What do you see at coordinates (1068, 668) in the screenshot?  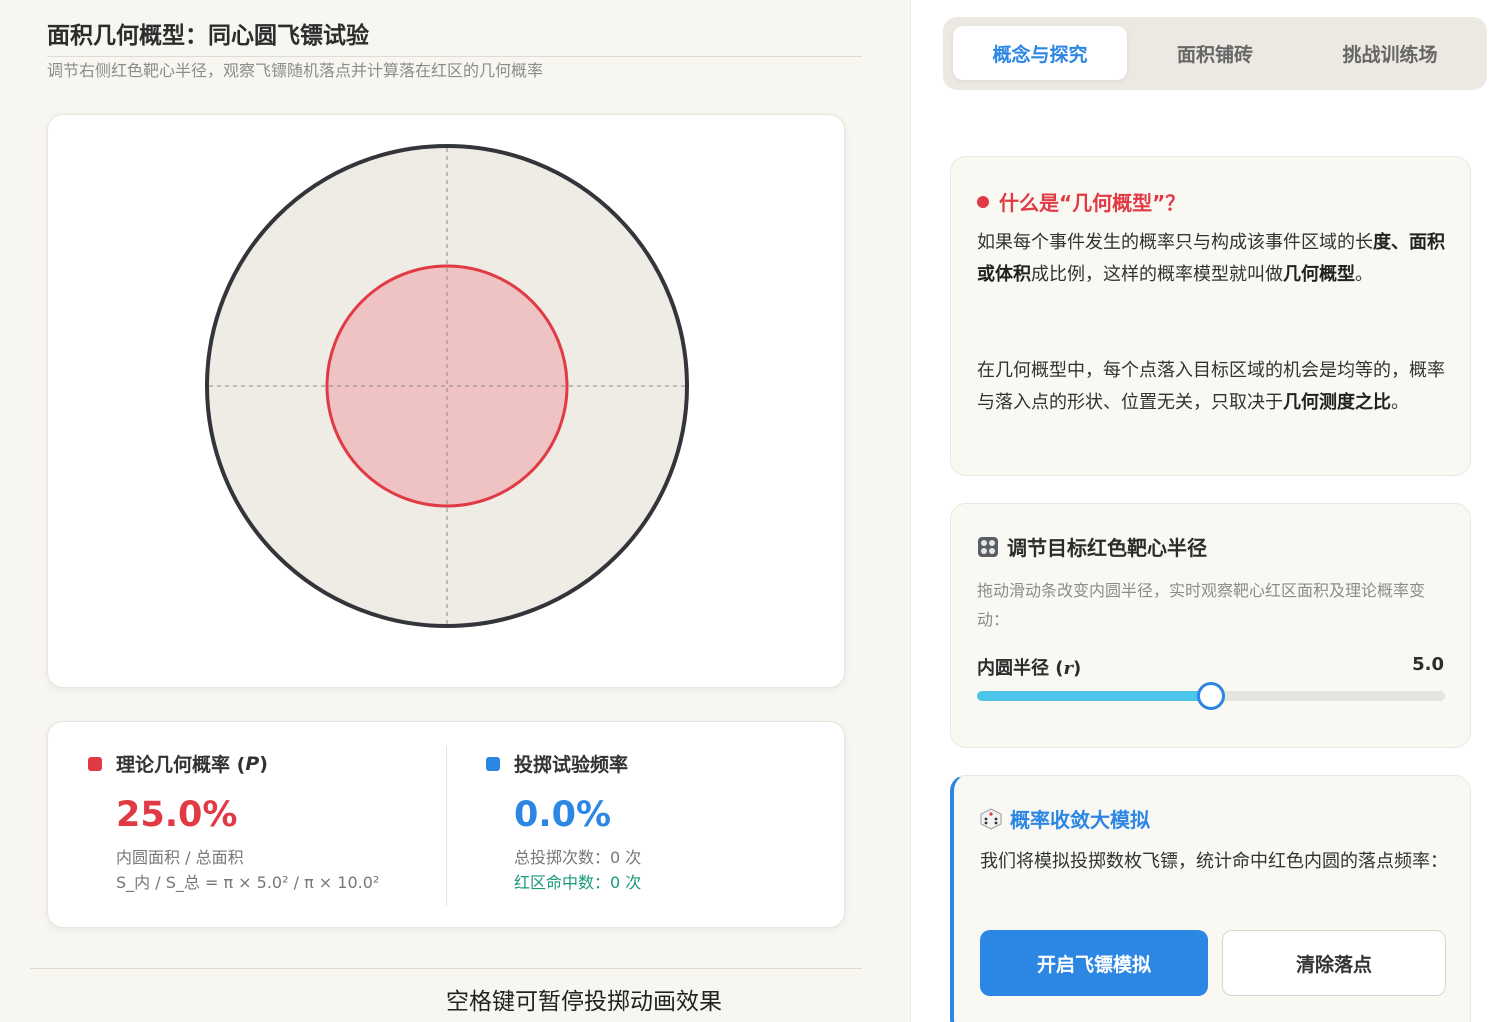 I see `radius-label-var: r` at bounding box center [1068, 668].